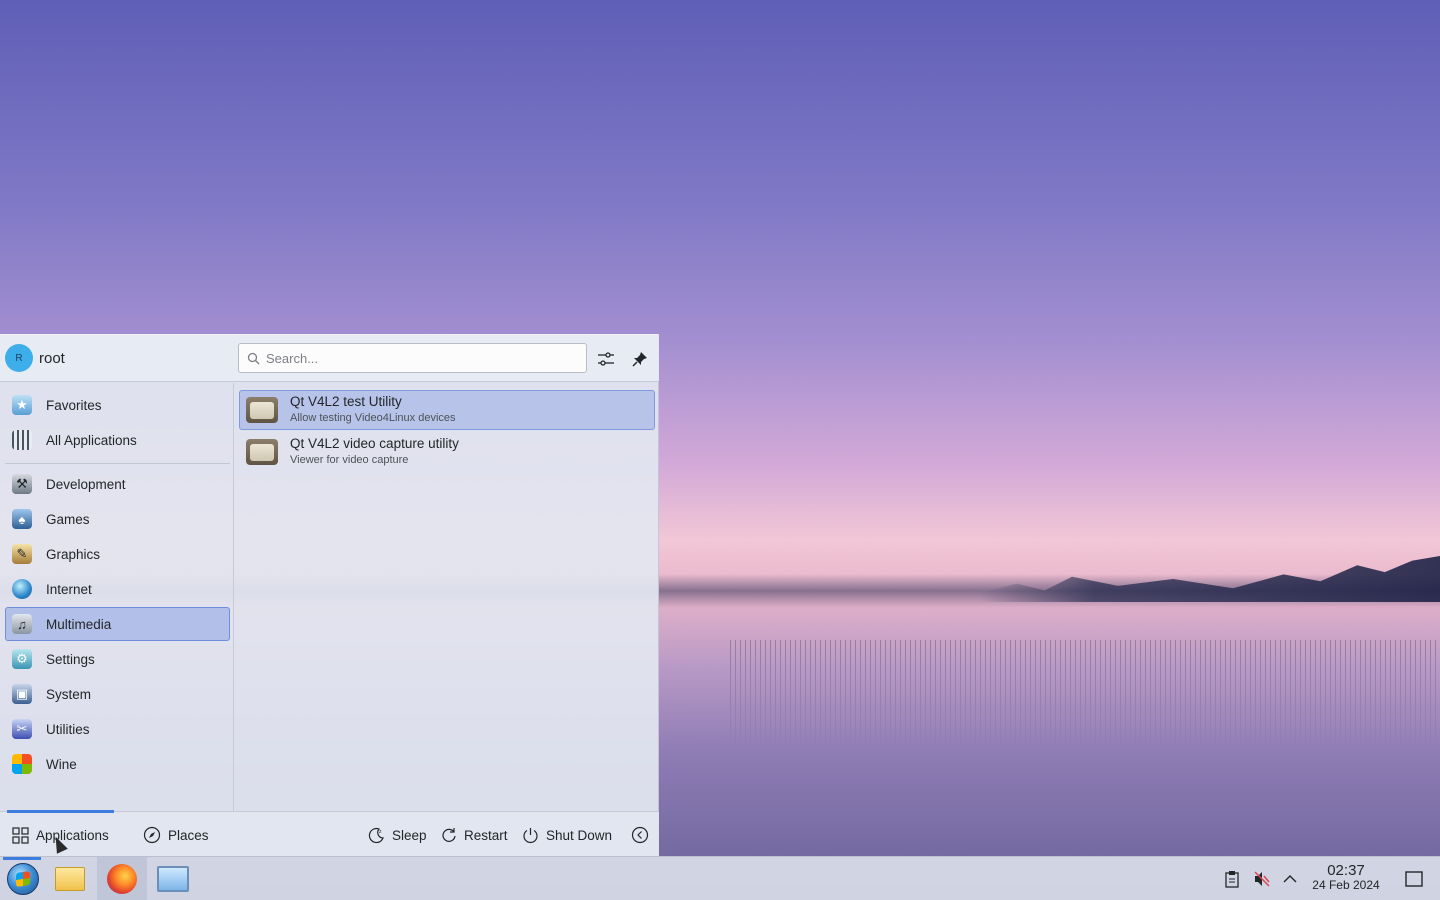 The height and width of the screenshot is (900, 1440). I want to click on button-label: Sleep, so click(409, 835).